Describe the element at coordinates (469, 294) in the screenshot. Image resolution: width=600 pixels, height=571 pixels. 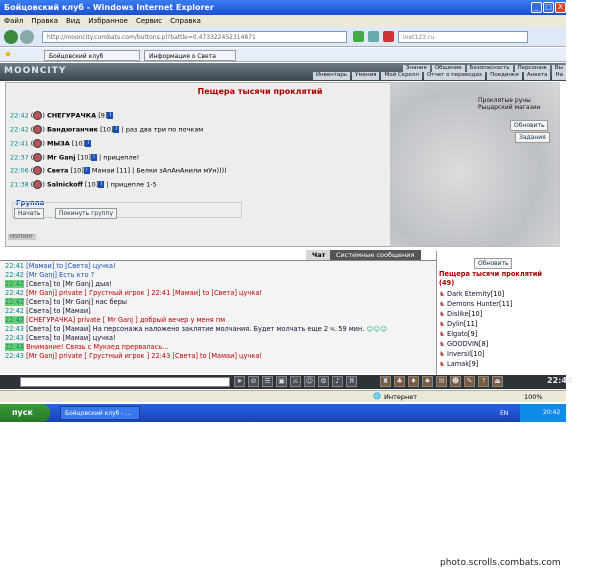
I see `user-nick: Dark Eternity` at that location.